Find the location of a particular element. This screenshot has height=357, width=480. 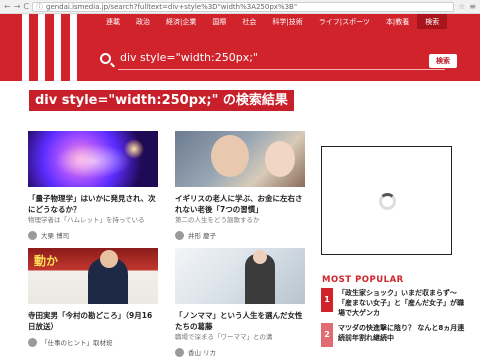

bookmark-star-icon: ☆ is located at coordinates (461, 6).